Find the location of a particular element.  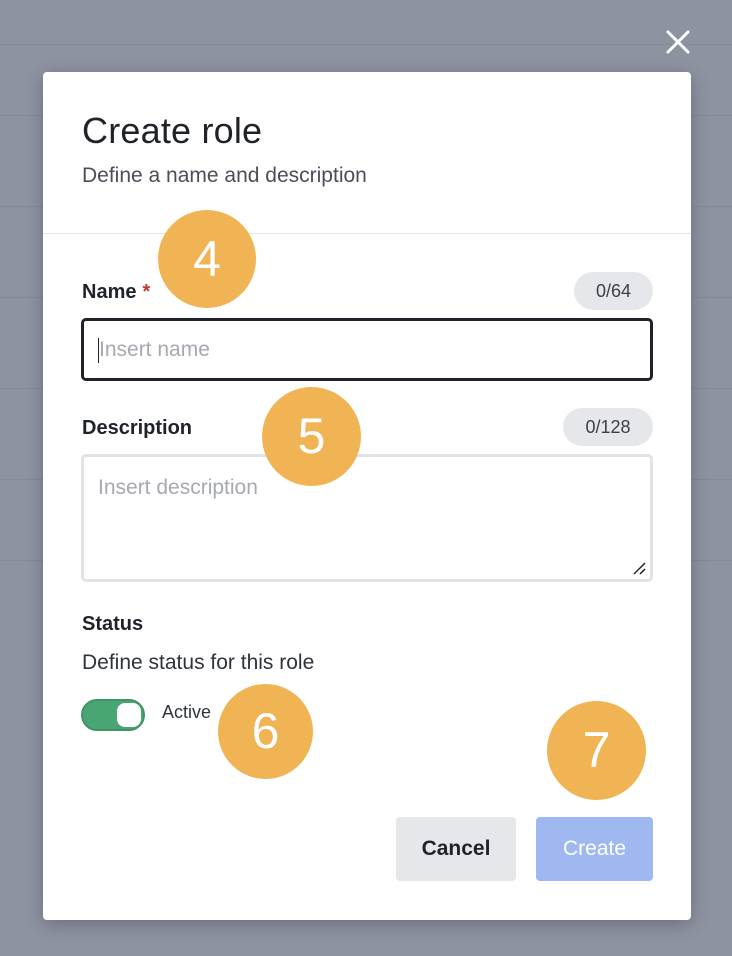

description-textarea: Insert description is located at coordinates (367, 518).